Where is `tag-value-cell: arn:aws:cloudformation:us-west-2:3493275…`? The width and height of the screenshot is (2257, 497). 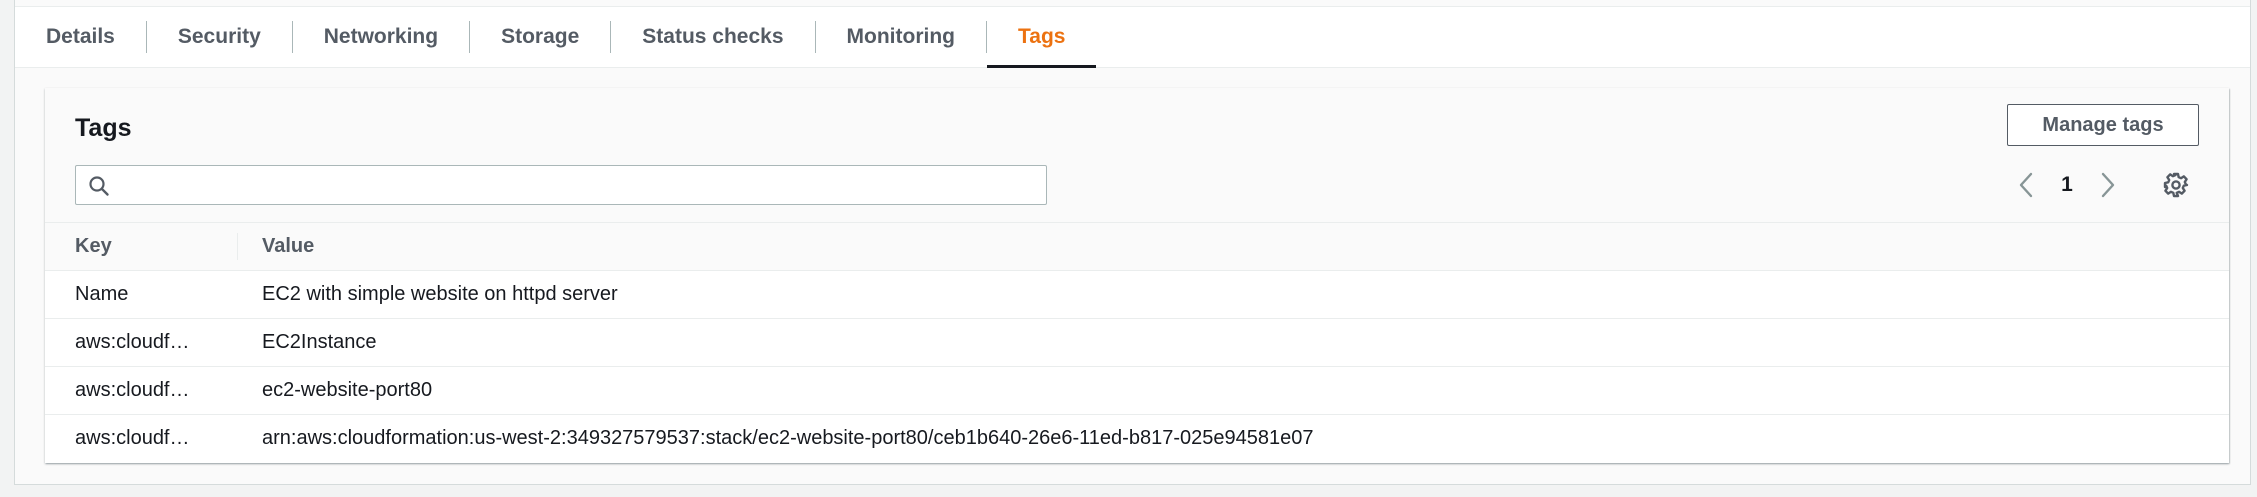 tag-value-cell: arn:aws:cloudformation:us-west-2:3493275… is located at coordinates (788, 438).